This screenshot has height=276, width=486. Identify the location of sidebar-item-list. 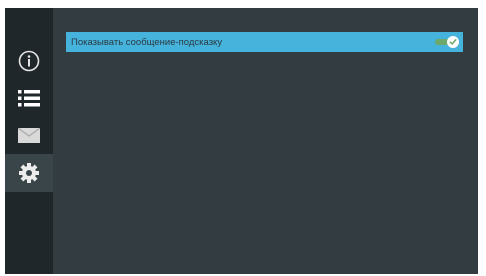
(29, 98).